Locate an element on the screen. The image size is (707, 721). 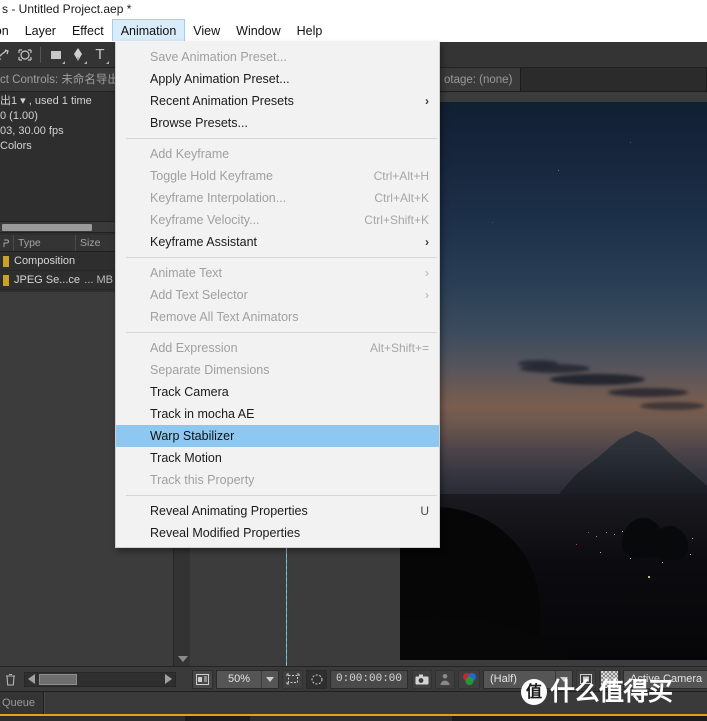
grid-guides-icon is located at coordinates (202, 679).